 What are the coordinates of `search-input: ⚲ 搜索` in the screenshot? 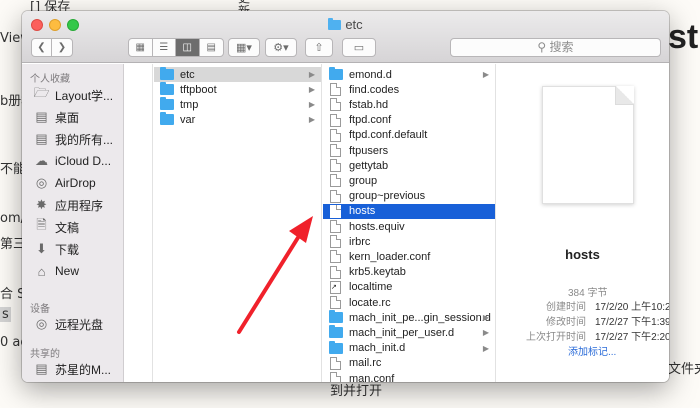 It's located at (555, 47).